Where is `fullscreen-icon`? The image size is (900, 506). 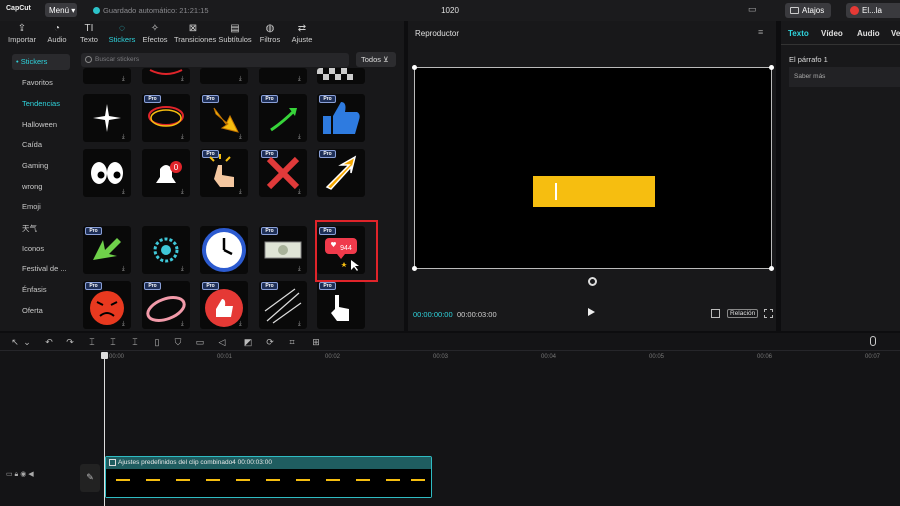
fullscreen-icon is located at coordinates (768, 313).